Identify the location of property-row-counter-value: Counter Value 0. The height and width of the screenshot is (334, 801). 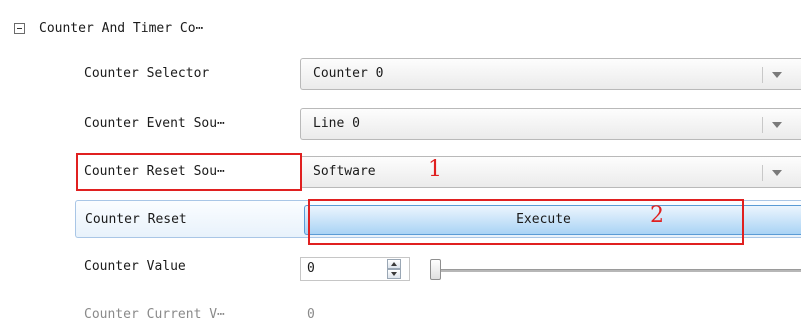
(438, 267).